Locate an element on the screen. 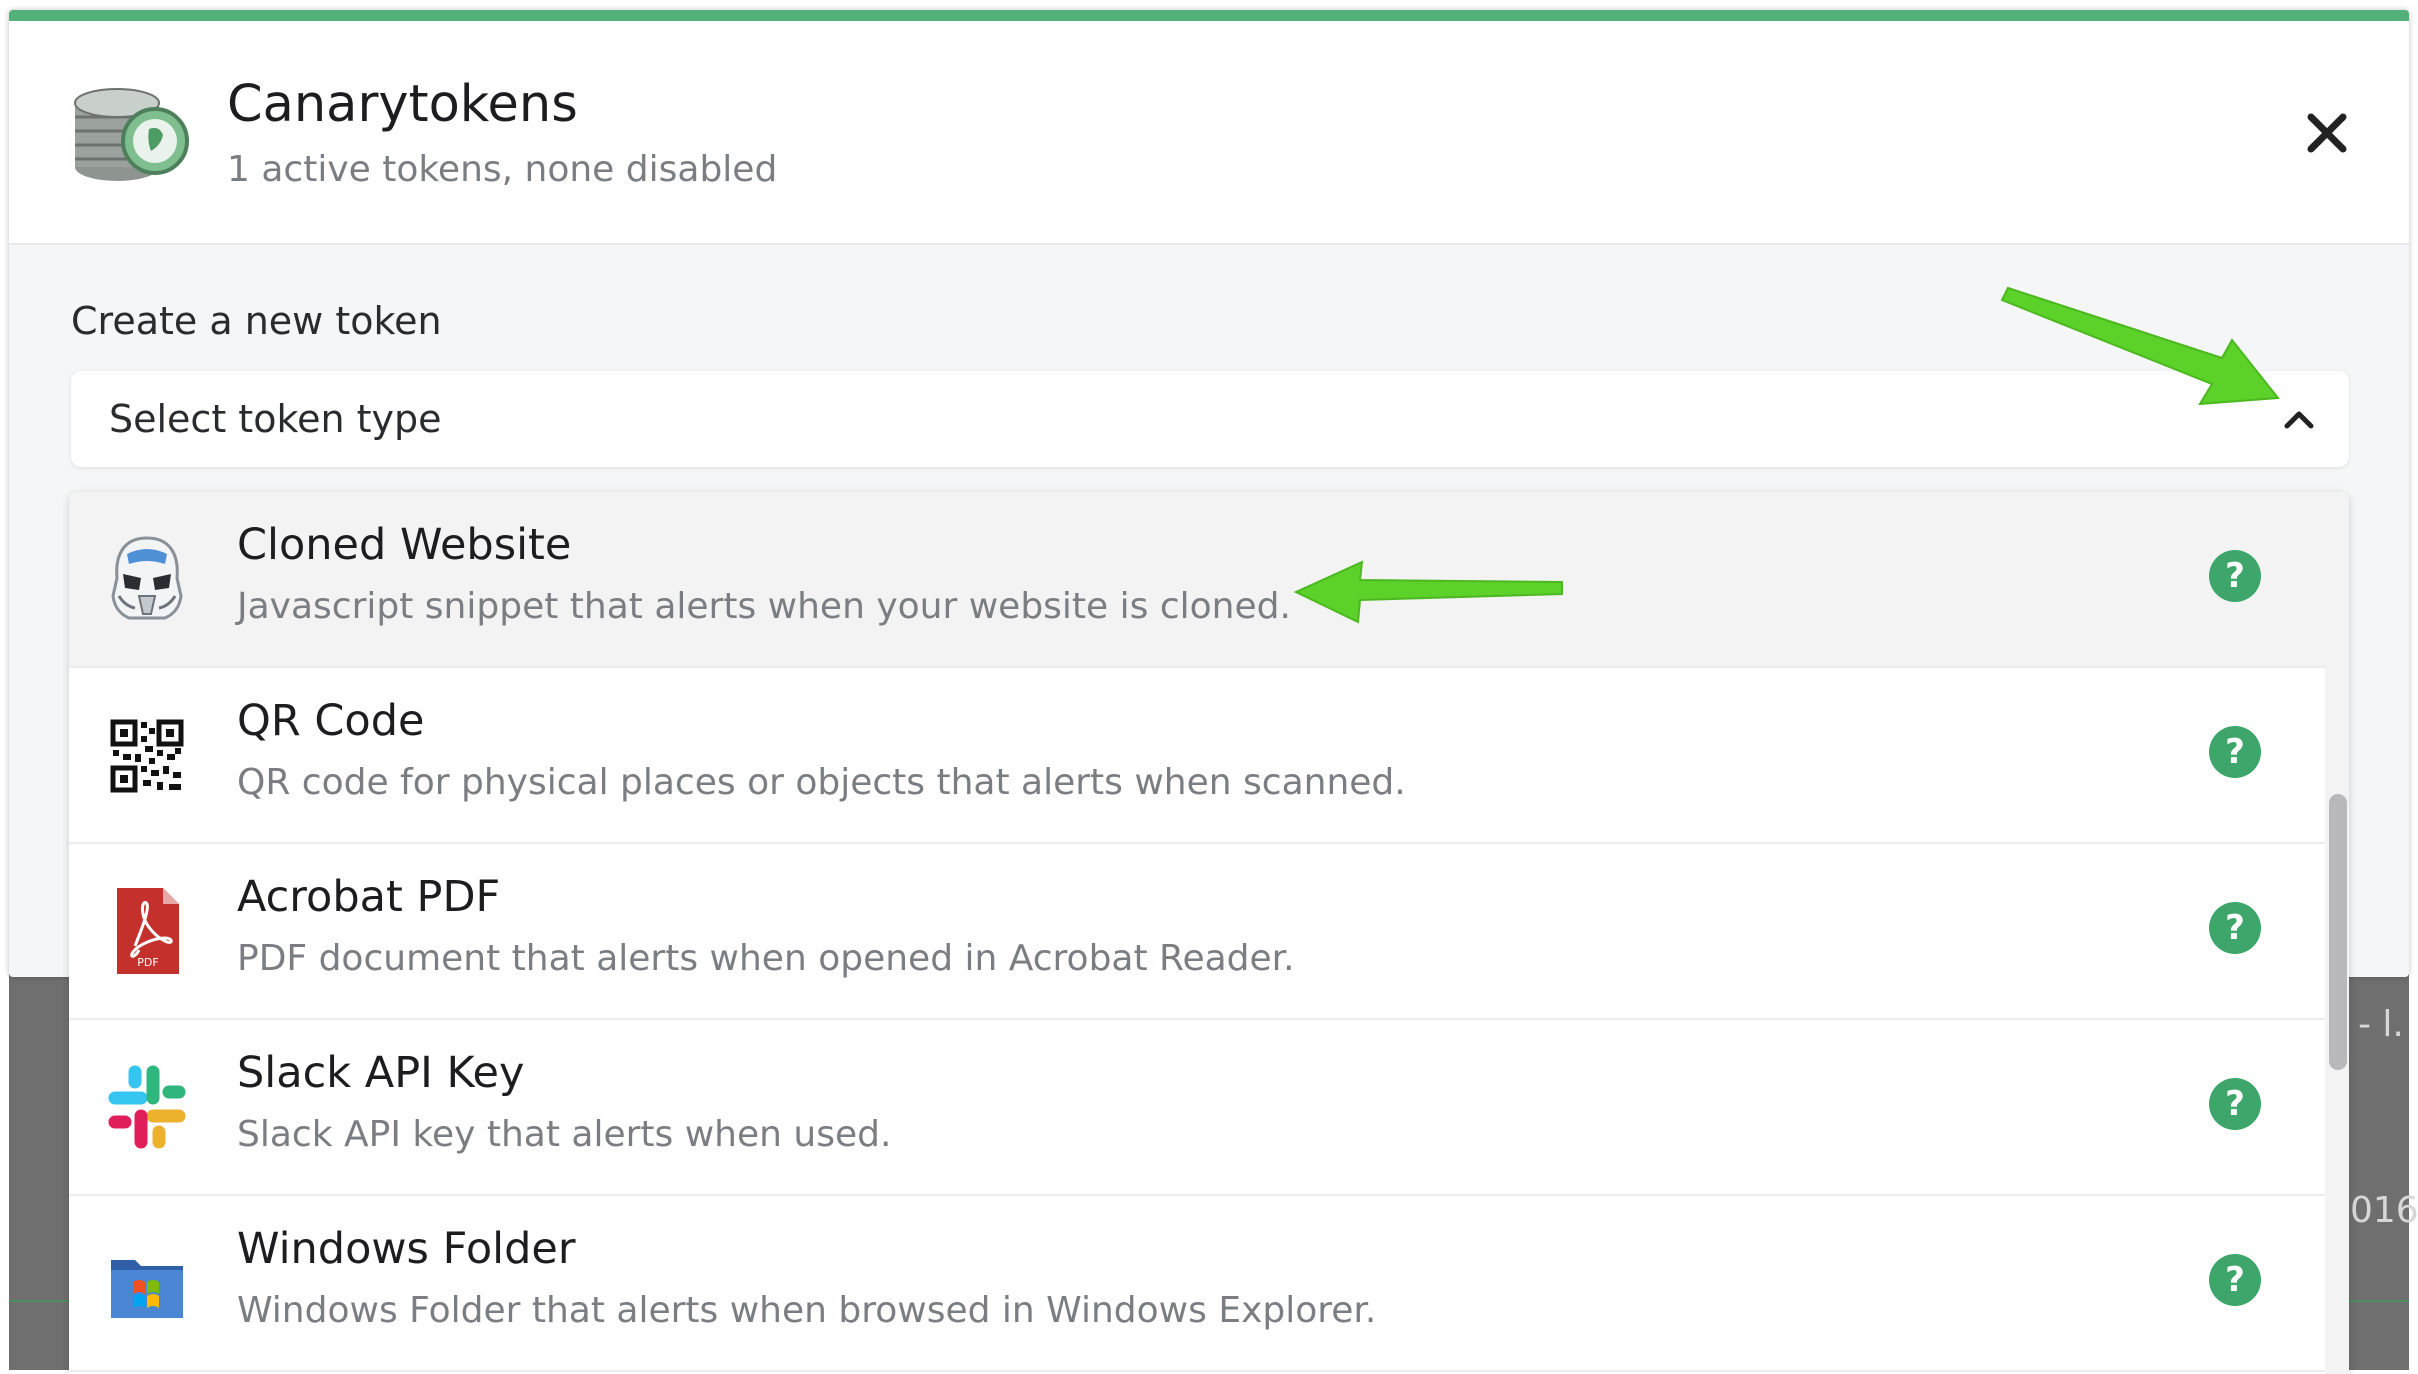 This screenshot has height=1374, width=2418. canarytokens-logo-icon is located at coordinates (131, 134).